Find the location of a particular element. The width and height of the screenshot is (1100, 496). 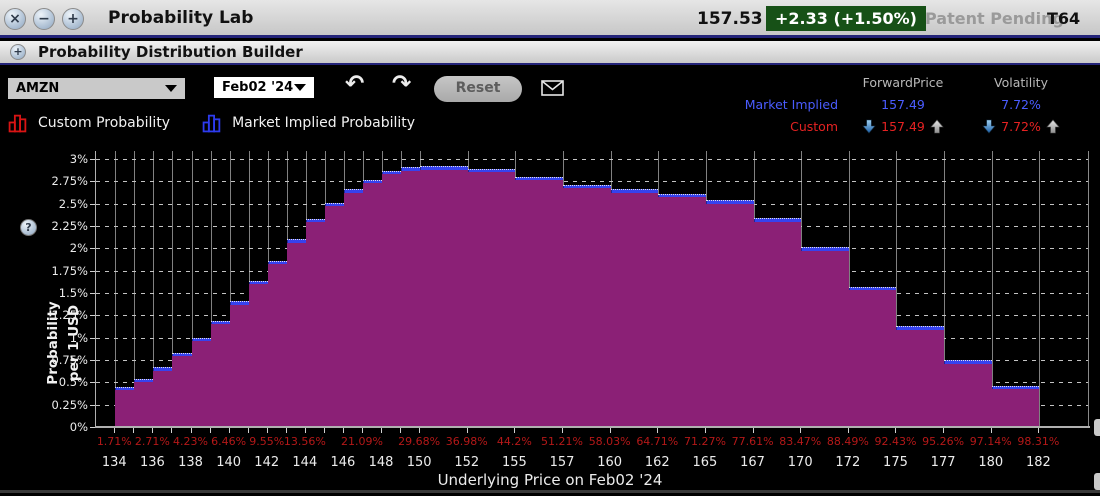

price-change-badge: +2.33 (+1.50%) is located at coordinates (846, 18).